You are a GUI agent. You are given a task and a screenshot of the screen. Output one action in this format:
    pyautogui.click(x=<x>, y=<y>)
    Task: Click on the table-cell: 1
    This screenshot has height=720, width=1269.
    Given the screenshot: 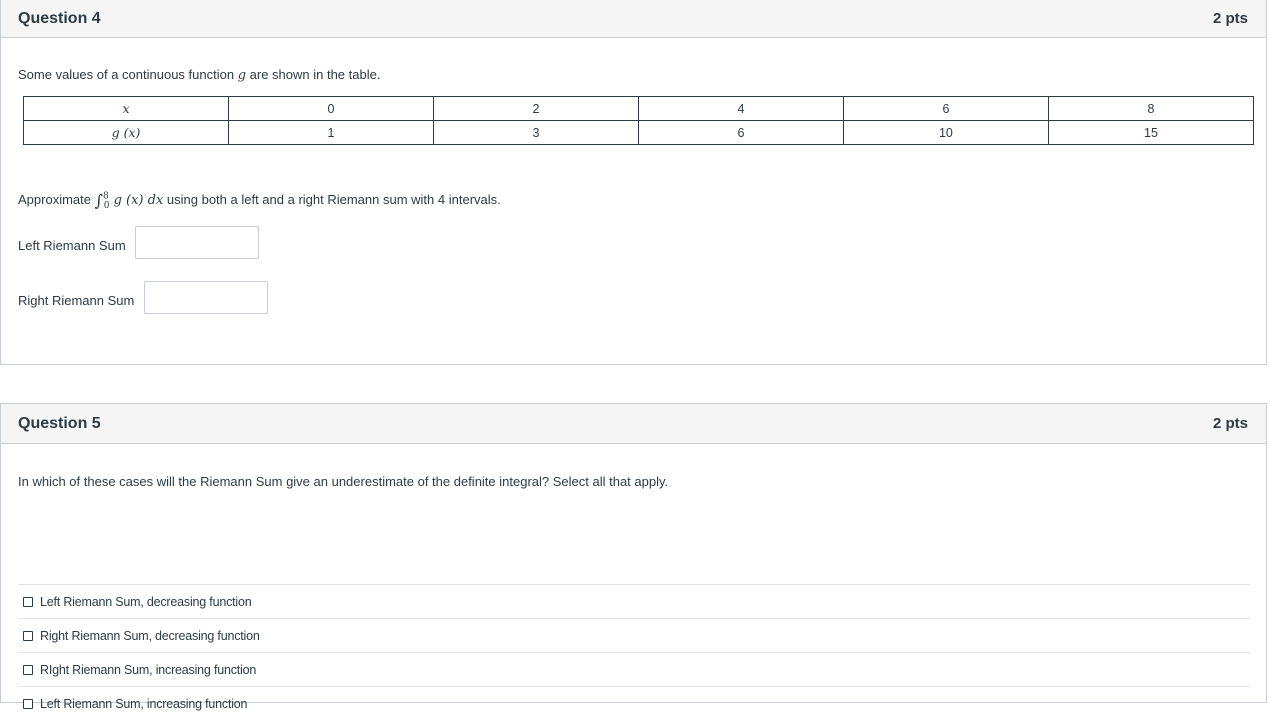 What is the action you would take?
    pyautogui.click(x=331, y=132)
    